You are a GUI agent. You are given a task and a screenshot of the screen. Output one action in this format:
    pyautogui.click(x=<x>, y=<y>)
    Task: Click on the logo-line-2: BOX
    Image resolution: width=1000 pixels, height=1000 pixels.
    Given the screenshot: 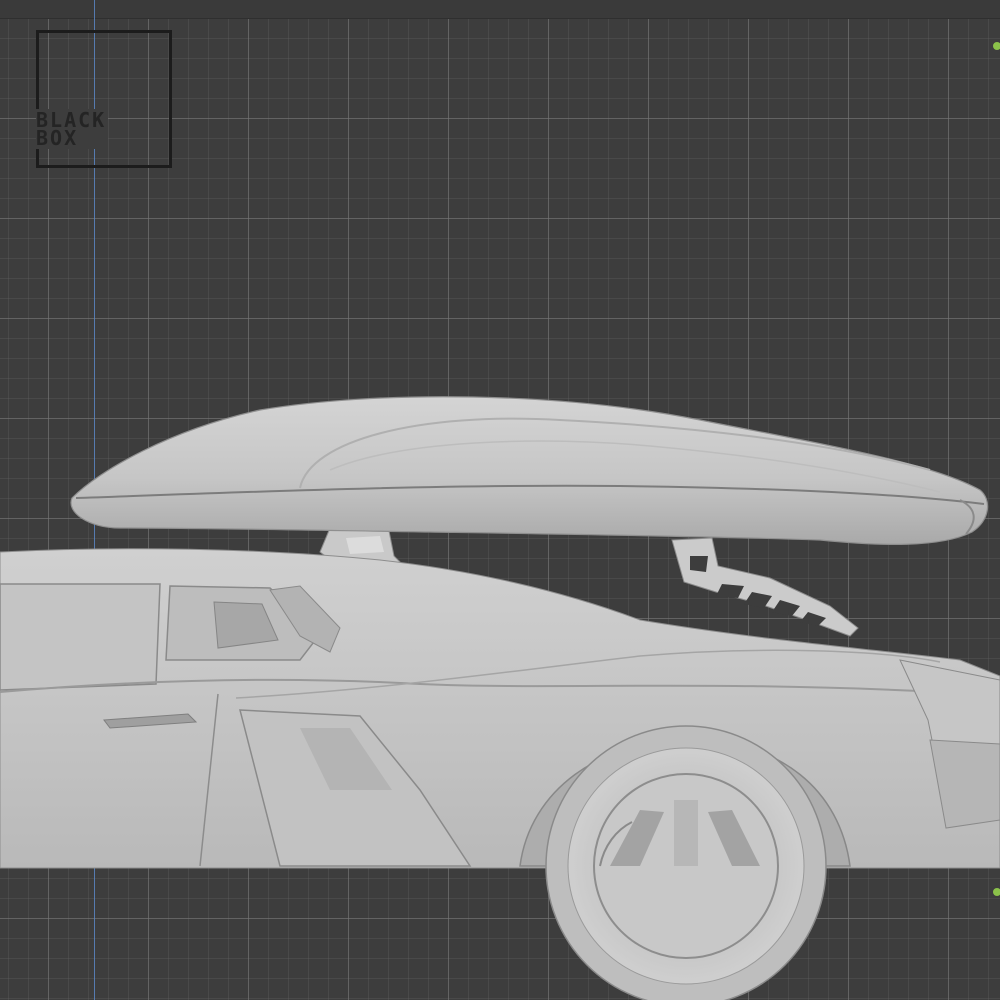 What is the action you would take?
    pyautogui.click(x=57, y=138)
    